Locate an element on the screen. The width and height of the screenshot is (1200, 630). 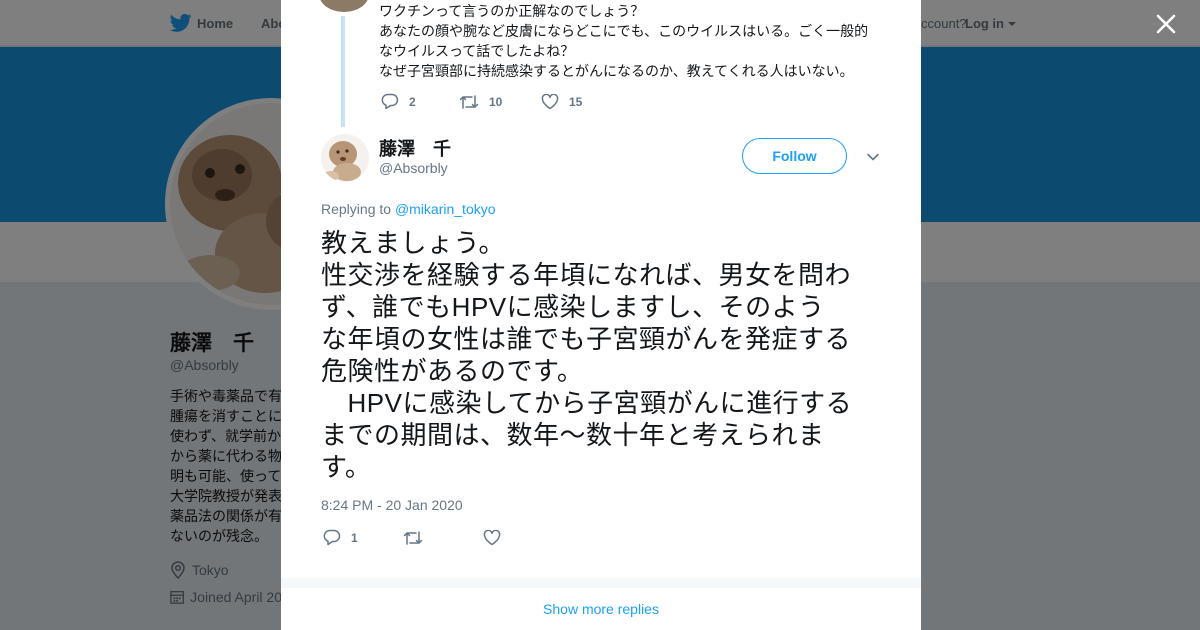
like-button: 15 is located at coordinates (562, 101).